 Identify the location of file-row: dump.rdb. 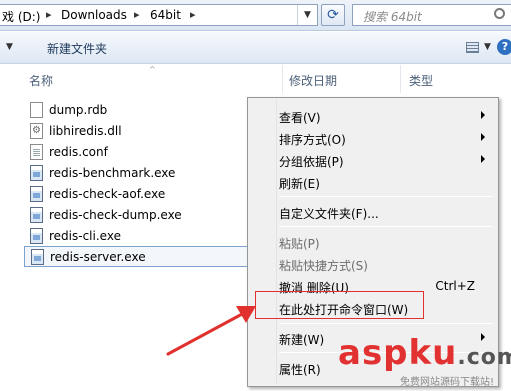
(140, 110).